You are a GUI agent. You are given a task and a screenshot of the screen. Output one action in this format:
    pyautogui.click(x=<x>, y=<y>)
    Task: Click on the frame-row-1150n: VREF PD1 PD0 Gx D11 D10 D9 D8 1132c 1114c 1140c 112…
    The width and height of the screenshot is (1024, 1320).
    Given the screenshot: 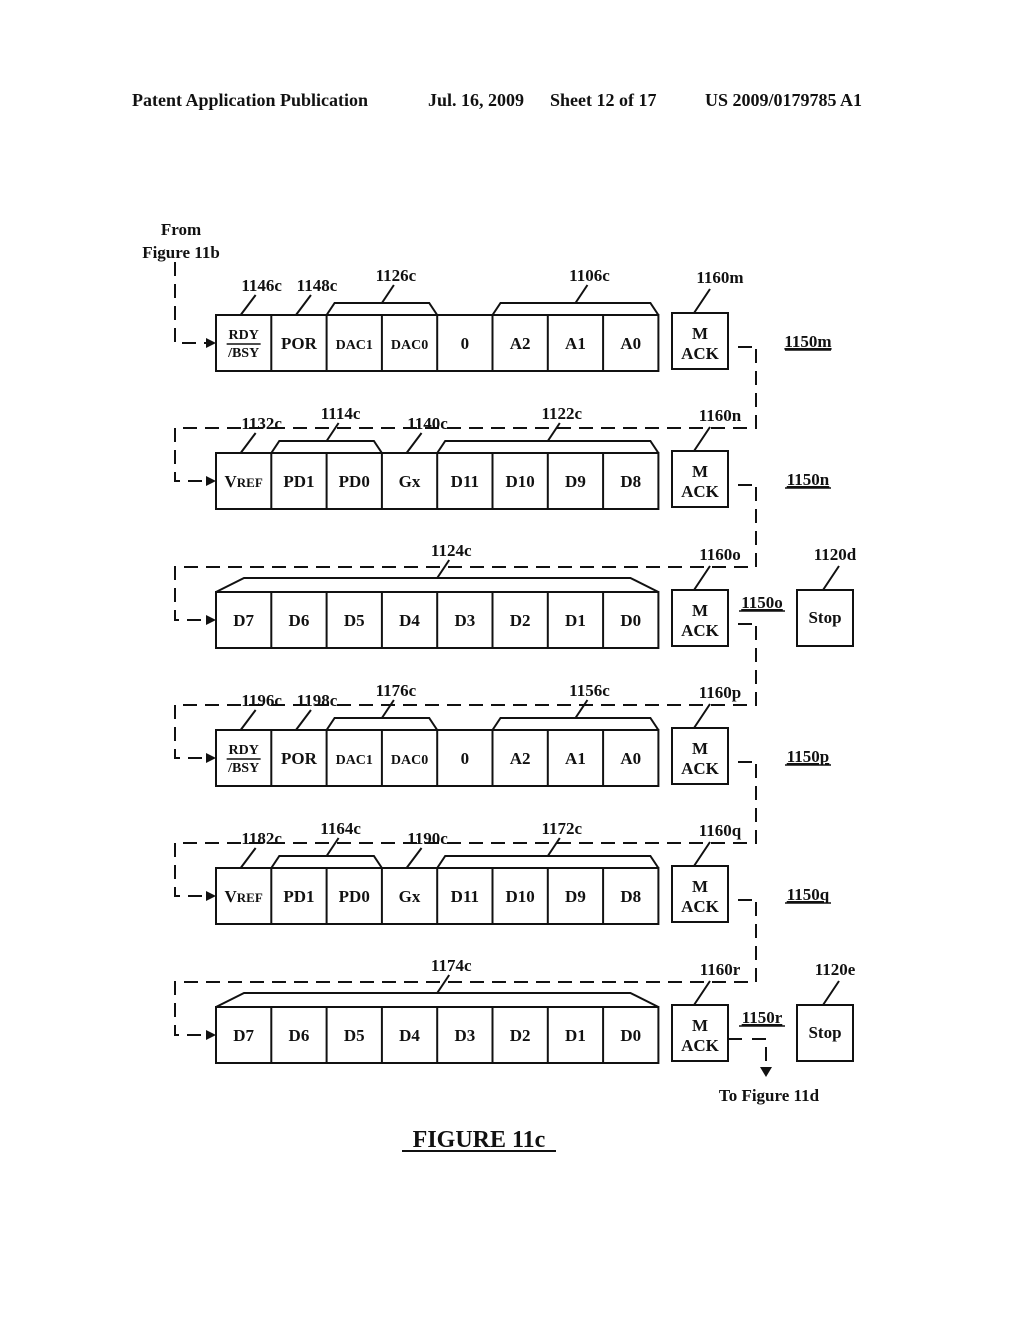 What is the action you would take?
    pyautogui.click(x=502, y=429)
    